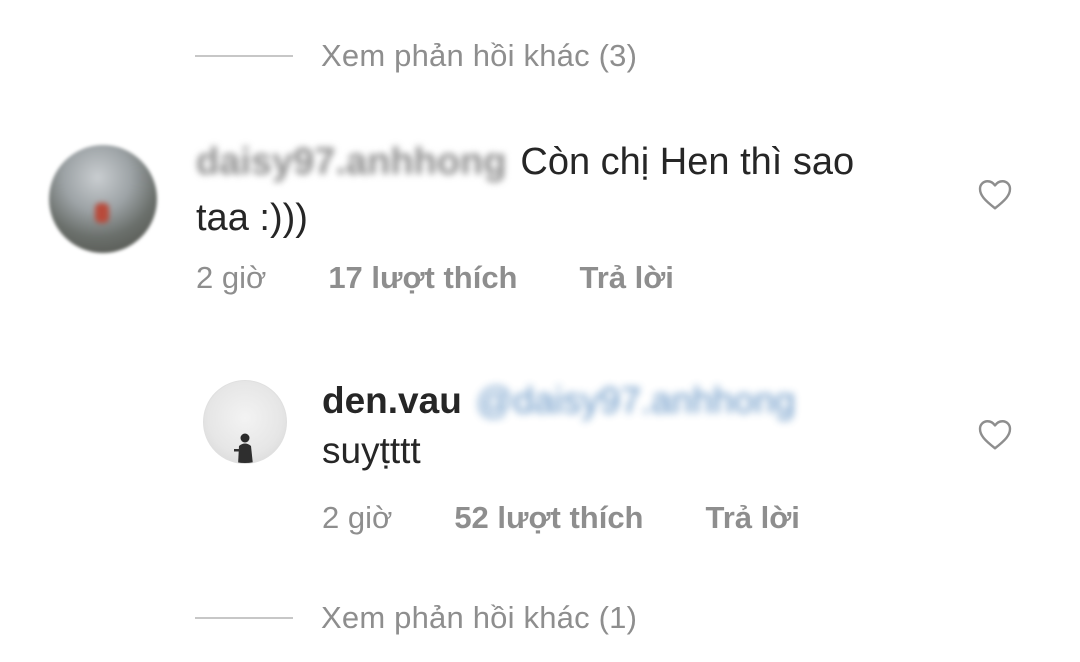  Describe the element at coordinates (548, 518) in the screenshot. I see `likes-count: 52 lượt thích` at that location.